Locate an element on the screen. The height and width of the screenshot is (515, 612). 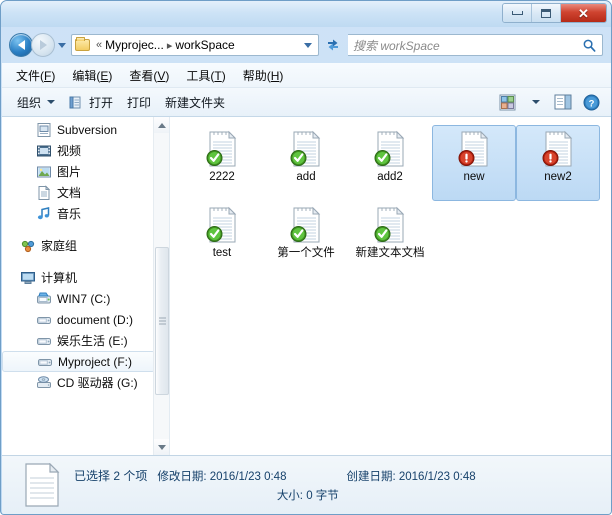
sidebar-item-6: 计算机 is located at coordinates (85, 277).